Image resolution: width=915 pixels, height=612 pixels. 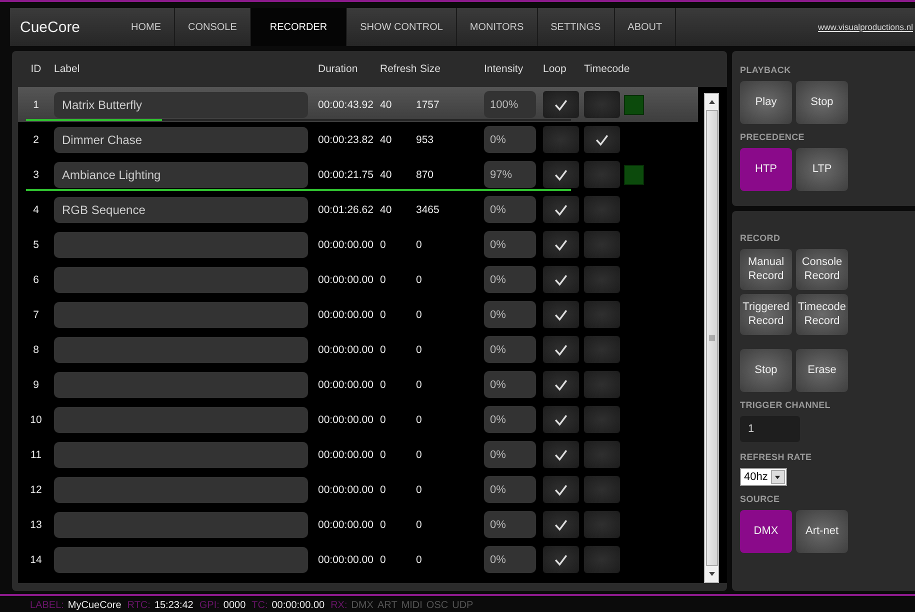 What do you see at coordinates (822, 102) in the screenshot?
I see `playback-button: Stop` at bounding box center [822, 102].